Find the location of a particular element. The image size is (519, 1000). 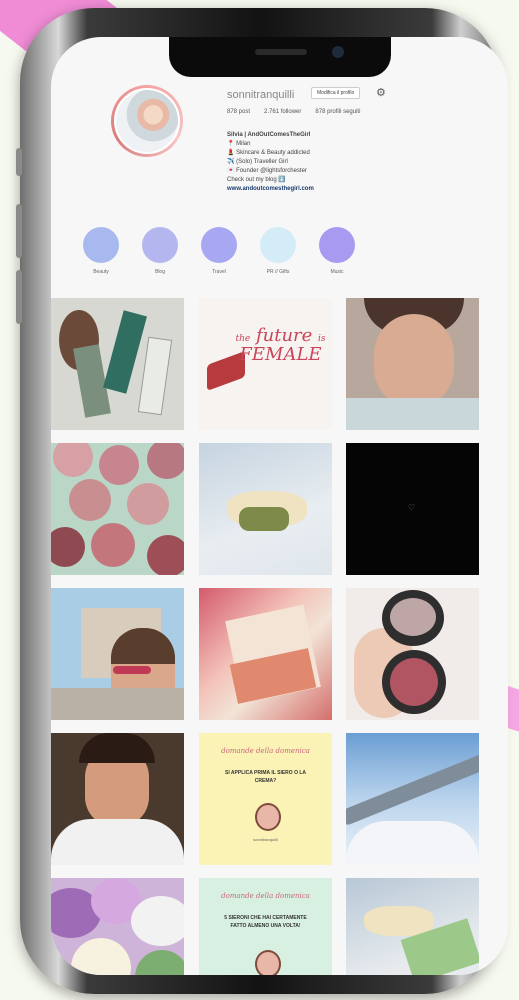

bio-website-link: www.andoutcomesthegirl.com is located at coordinates (270, 189).